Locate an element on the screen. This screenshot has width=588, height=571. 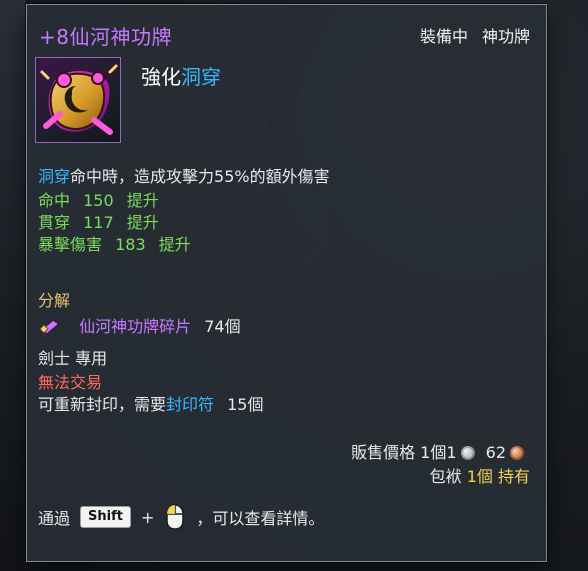
reseal-count: 15個 is located at coordinates (245, 404).